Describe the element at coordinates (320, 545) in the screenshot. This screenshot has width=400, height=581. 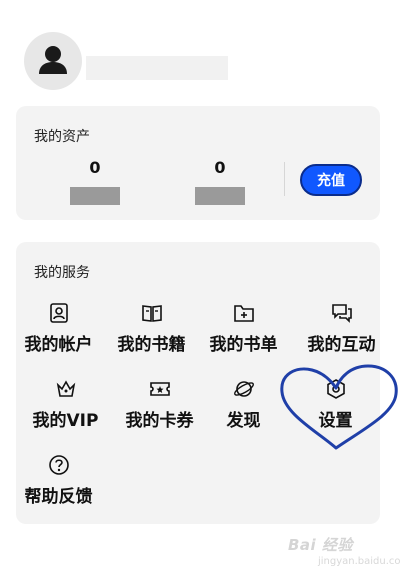
I see `watermark-logo: Bai 经验` at that location.